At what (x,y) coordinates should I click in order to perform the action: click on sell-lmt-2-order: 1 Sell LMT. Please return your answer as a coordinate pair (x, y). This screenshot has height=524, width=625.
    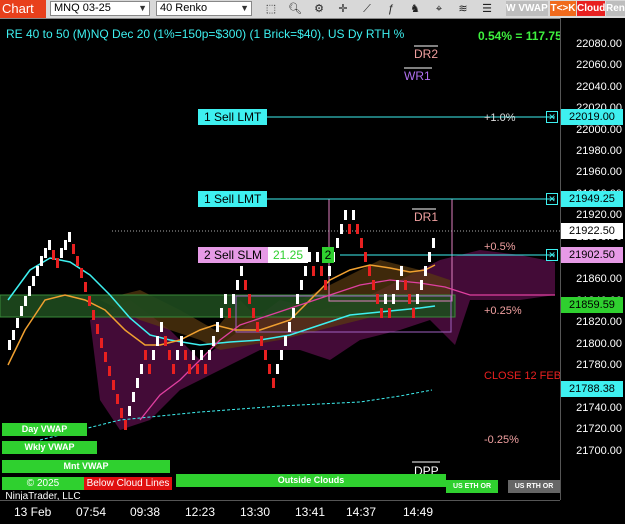
    Looking at the image, I should click on (233, 199).